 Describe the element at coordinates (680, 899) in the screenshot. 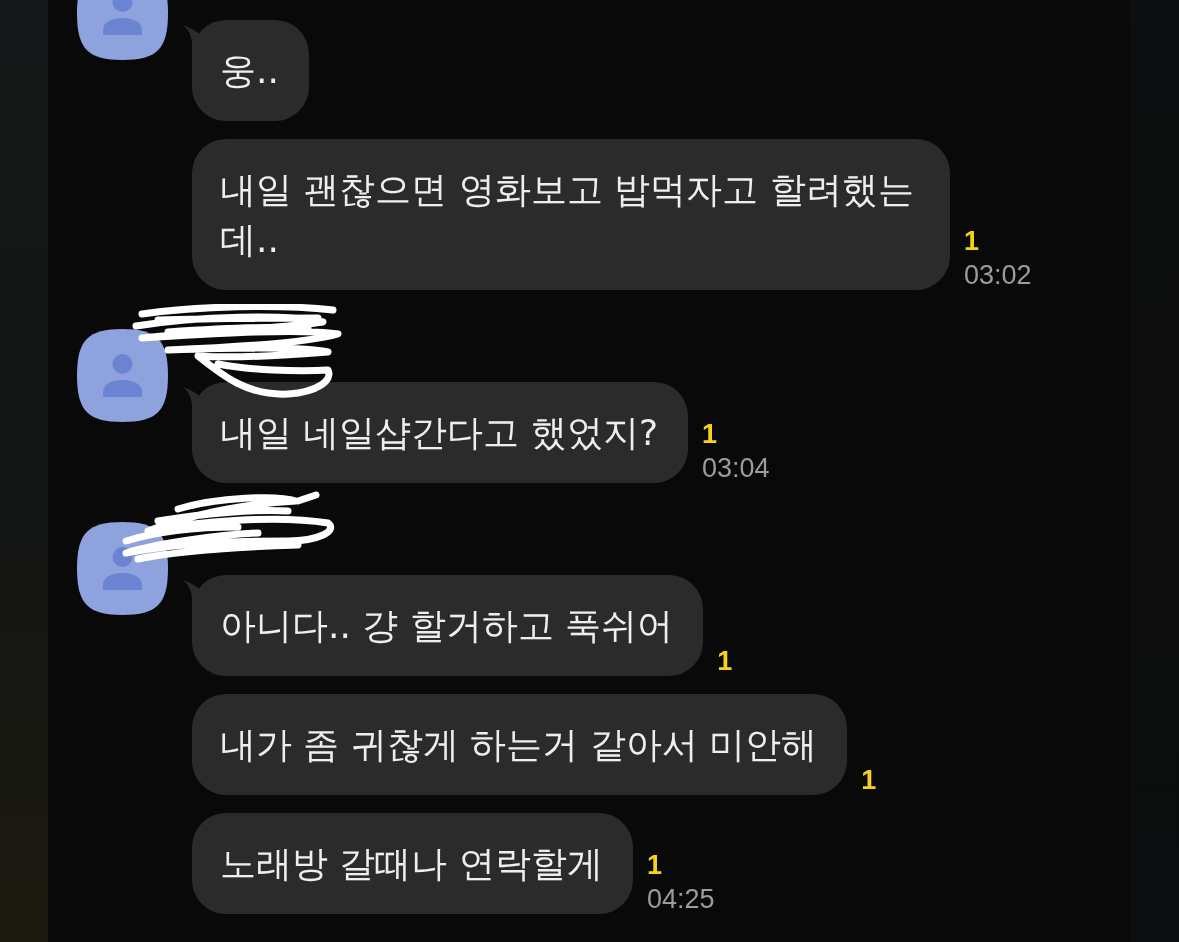

I see `message-time: 04:25` at that location.